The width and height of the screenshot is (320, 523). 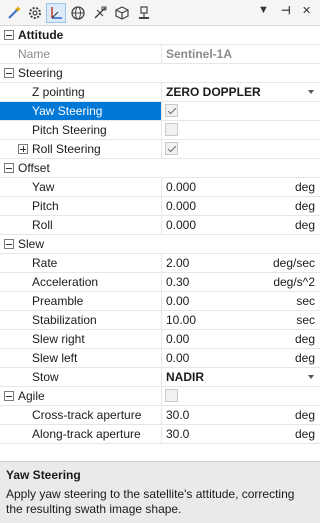 I want to click on property-roll-steering: Roll Steering, so click(x=160, y=149).